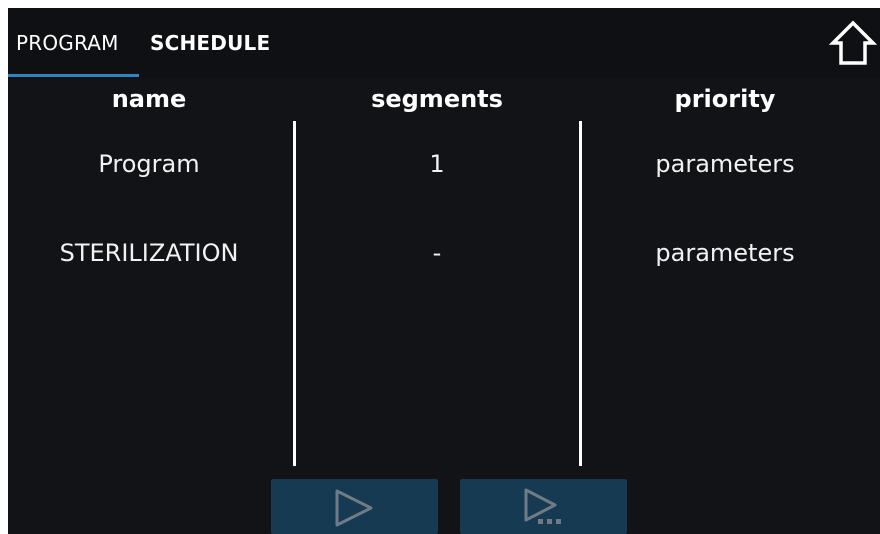 The height and width of the screenshot is (534, 880). I want to click on start-program-options-button, so click(543, 506).